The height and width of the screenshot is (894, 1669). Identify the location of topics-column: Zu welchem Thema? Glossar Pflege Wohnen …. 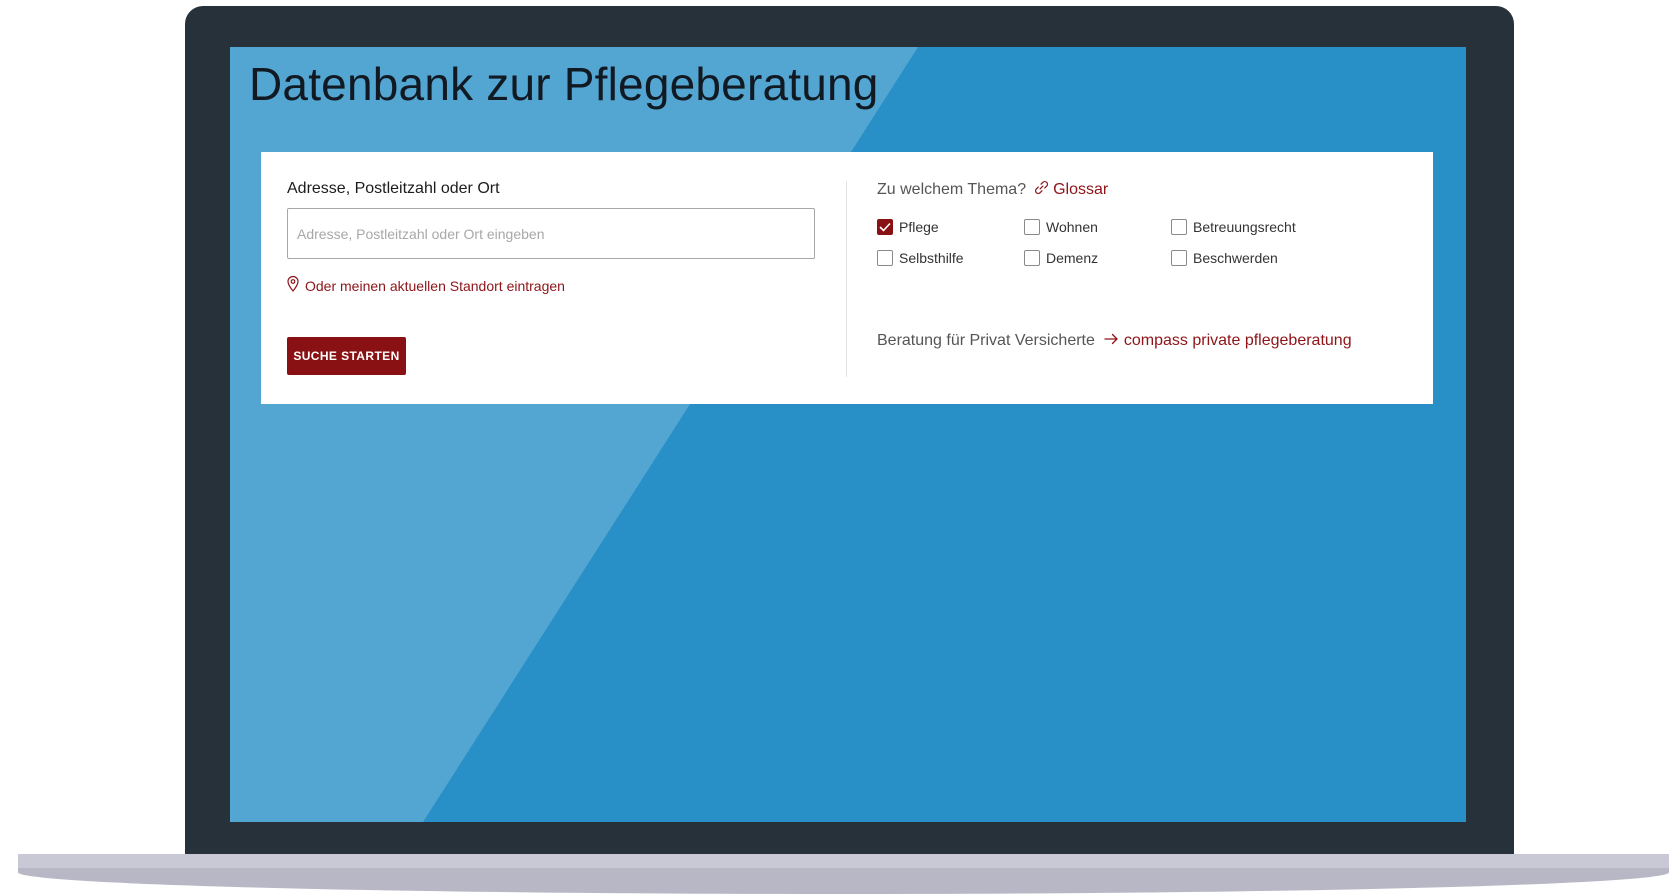
(1147, 278).